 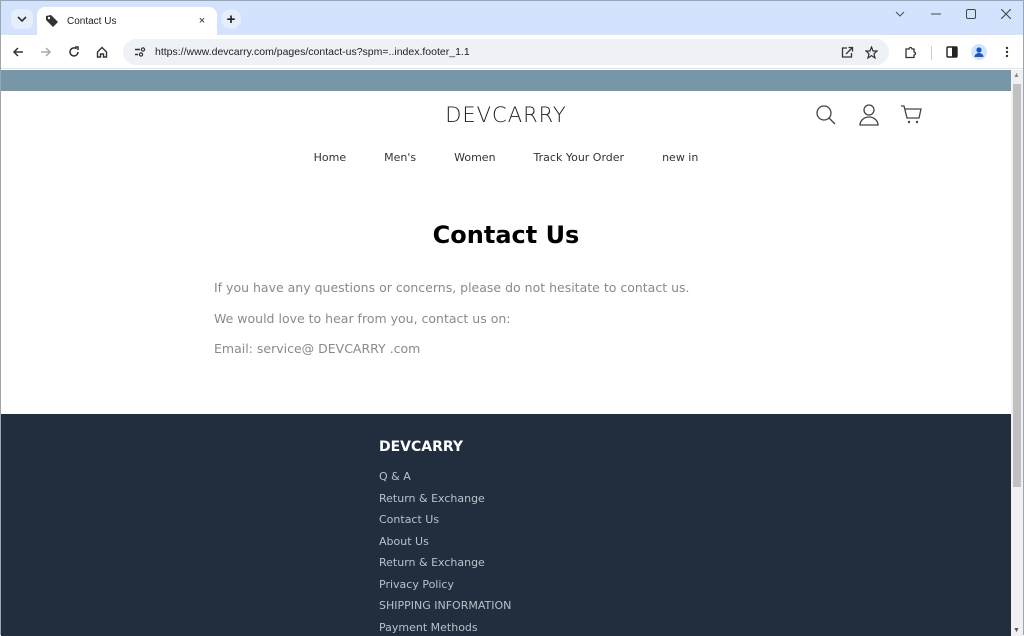 I want to click on cart-icon, so click(x=912, y=115).